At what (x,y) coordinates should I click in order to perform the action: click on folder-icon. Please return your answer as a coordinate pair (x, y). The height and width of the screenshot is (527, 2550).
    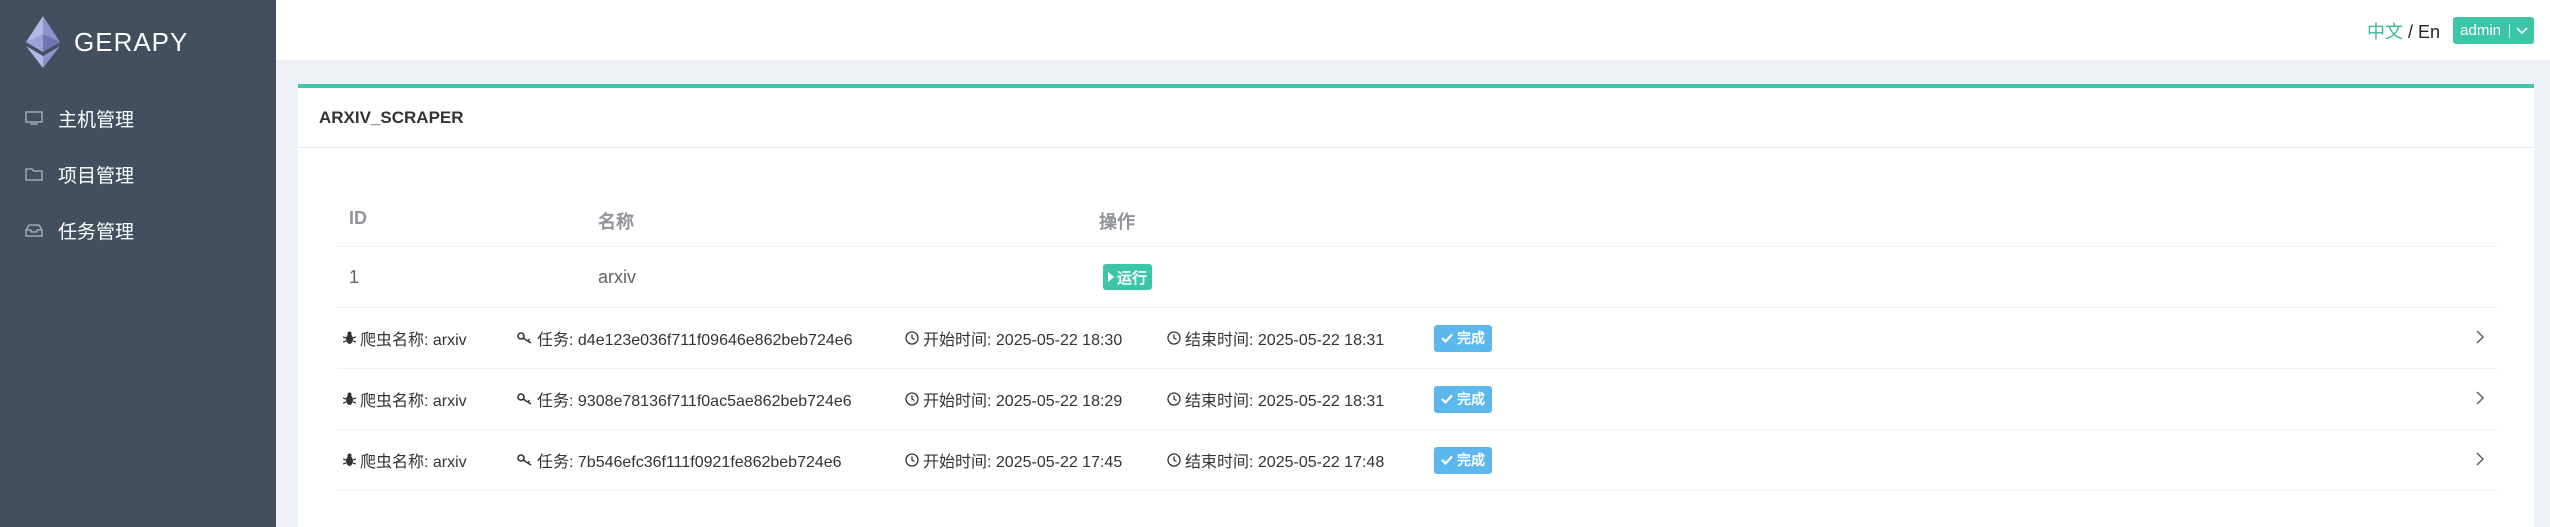
    Looking at the image, I should click on (34, 174).